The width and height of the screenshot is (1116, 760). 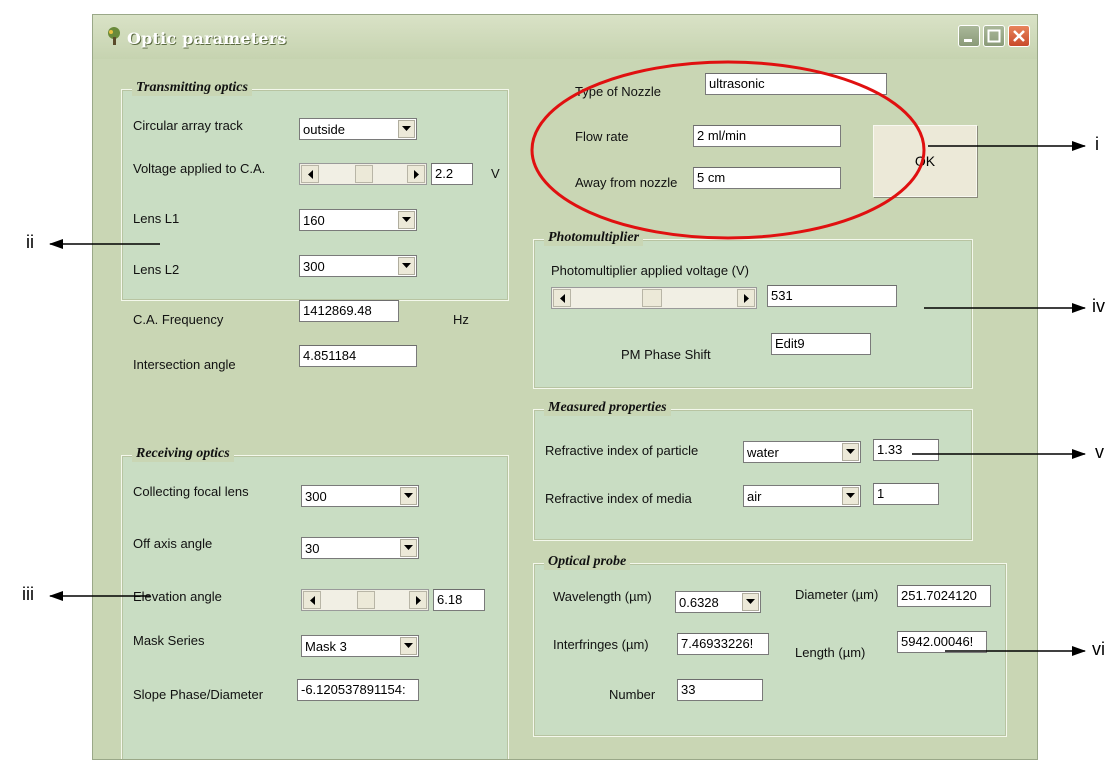 What do you see at coordinates (198, 694) in the screenshot?
I see `slope-phase-label: Slope Phase/Diameter` at bounding box center [198, 694].